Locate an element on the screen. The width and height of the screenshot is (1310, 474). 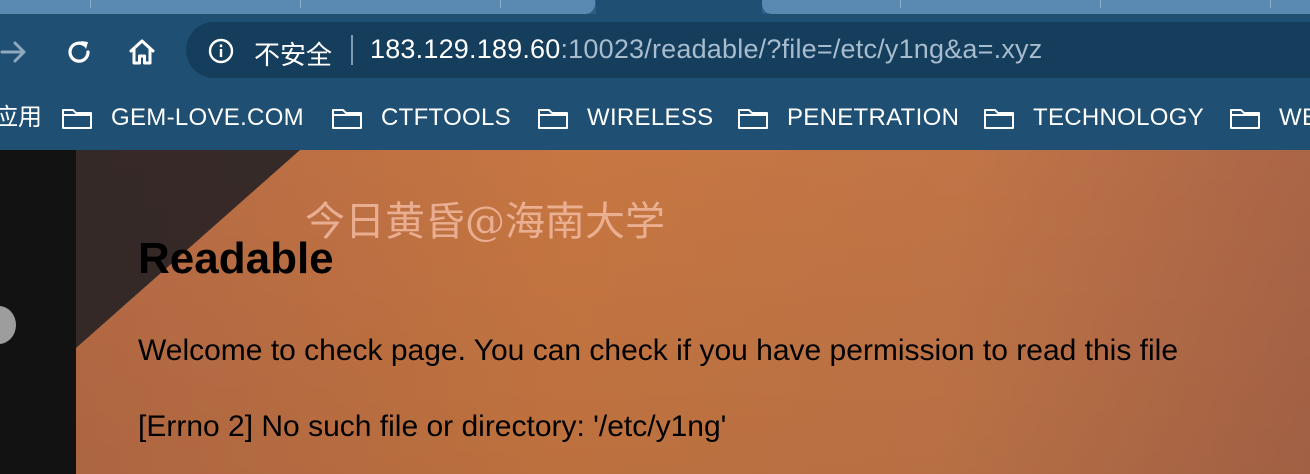
bookmark-folder-ctftools: CTFTOOLS is located at coordinates (421, 118).